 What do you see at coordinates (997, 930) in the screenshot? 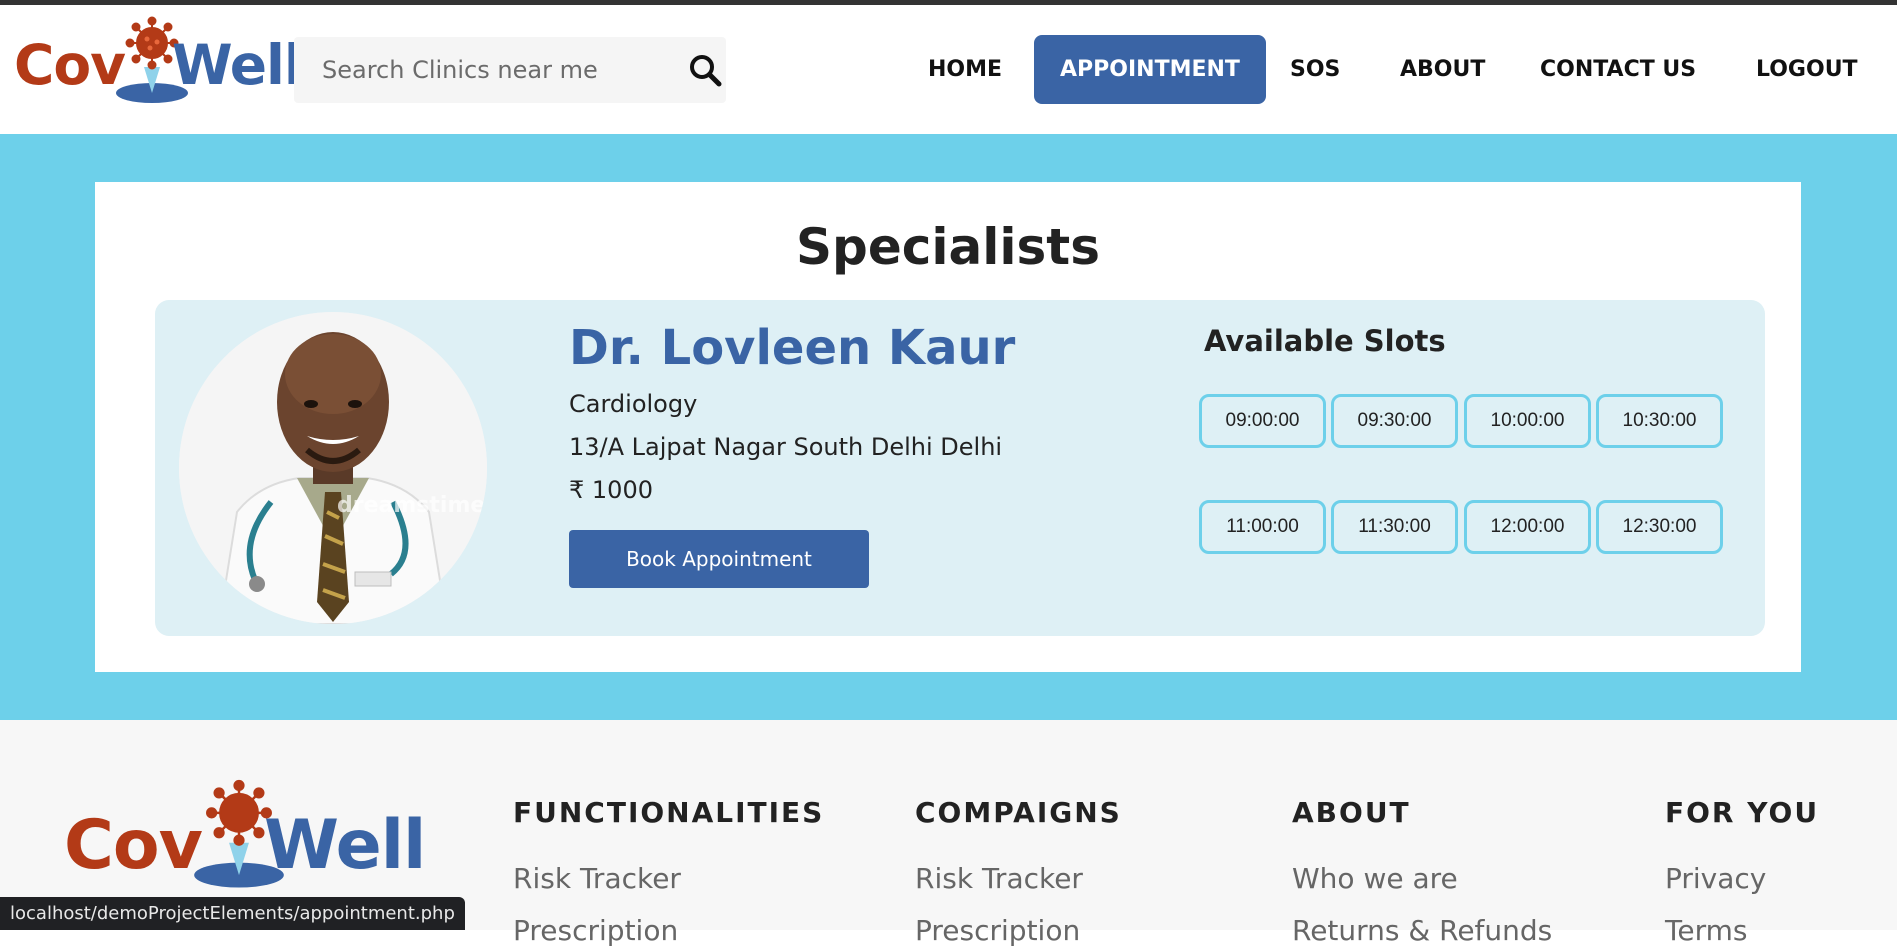
I see `footer-link-prescription-2: Prescription` at bounding box center [997, 930].